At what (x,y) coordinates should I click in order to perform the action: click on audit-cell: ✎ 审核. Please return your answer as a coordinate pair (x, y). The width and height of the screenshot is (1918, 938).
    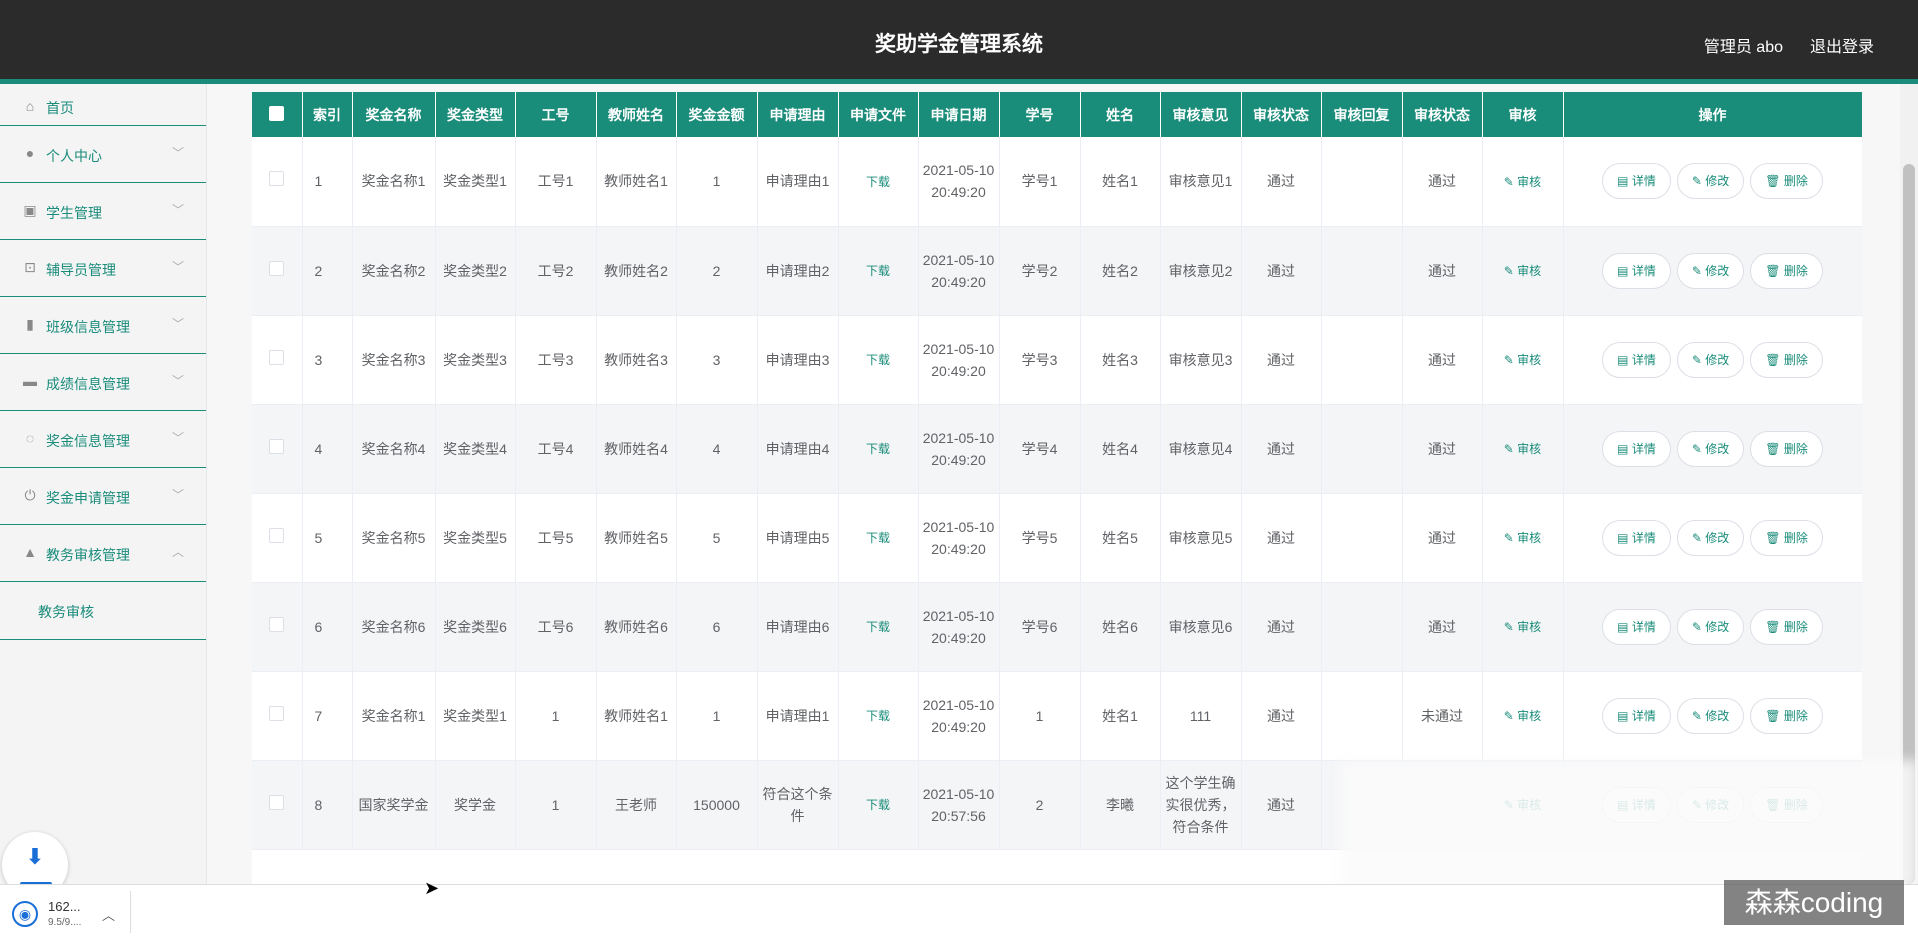
    Looking at the image, I should click on (1523, 360).